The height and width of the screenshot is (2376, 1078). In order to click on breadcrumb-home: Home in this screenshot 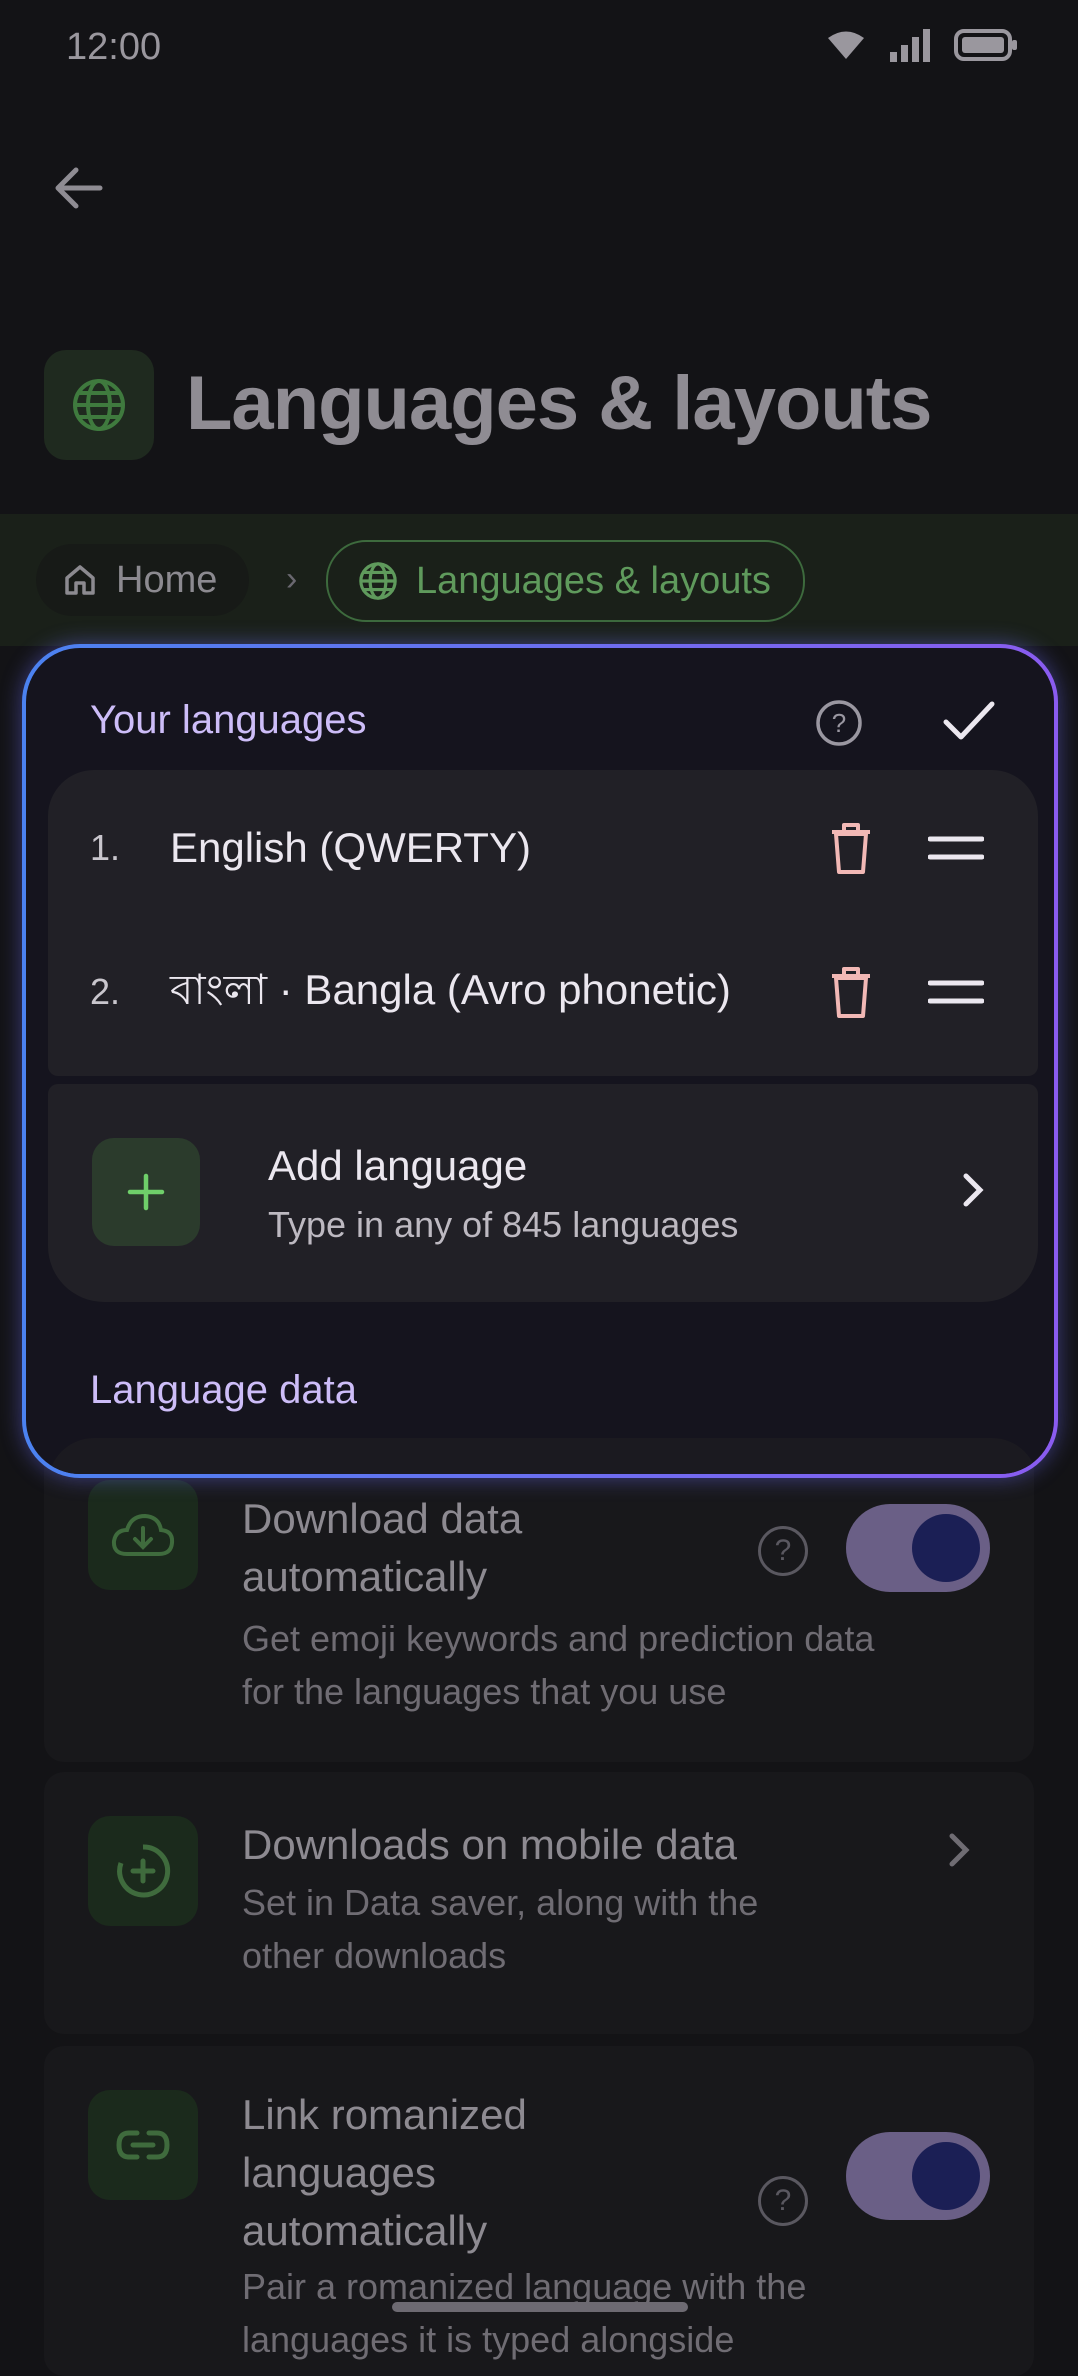, I will do `click(143, 580)`.